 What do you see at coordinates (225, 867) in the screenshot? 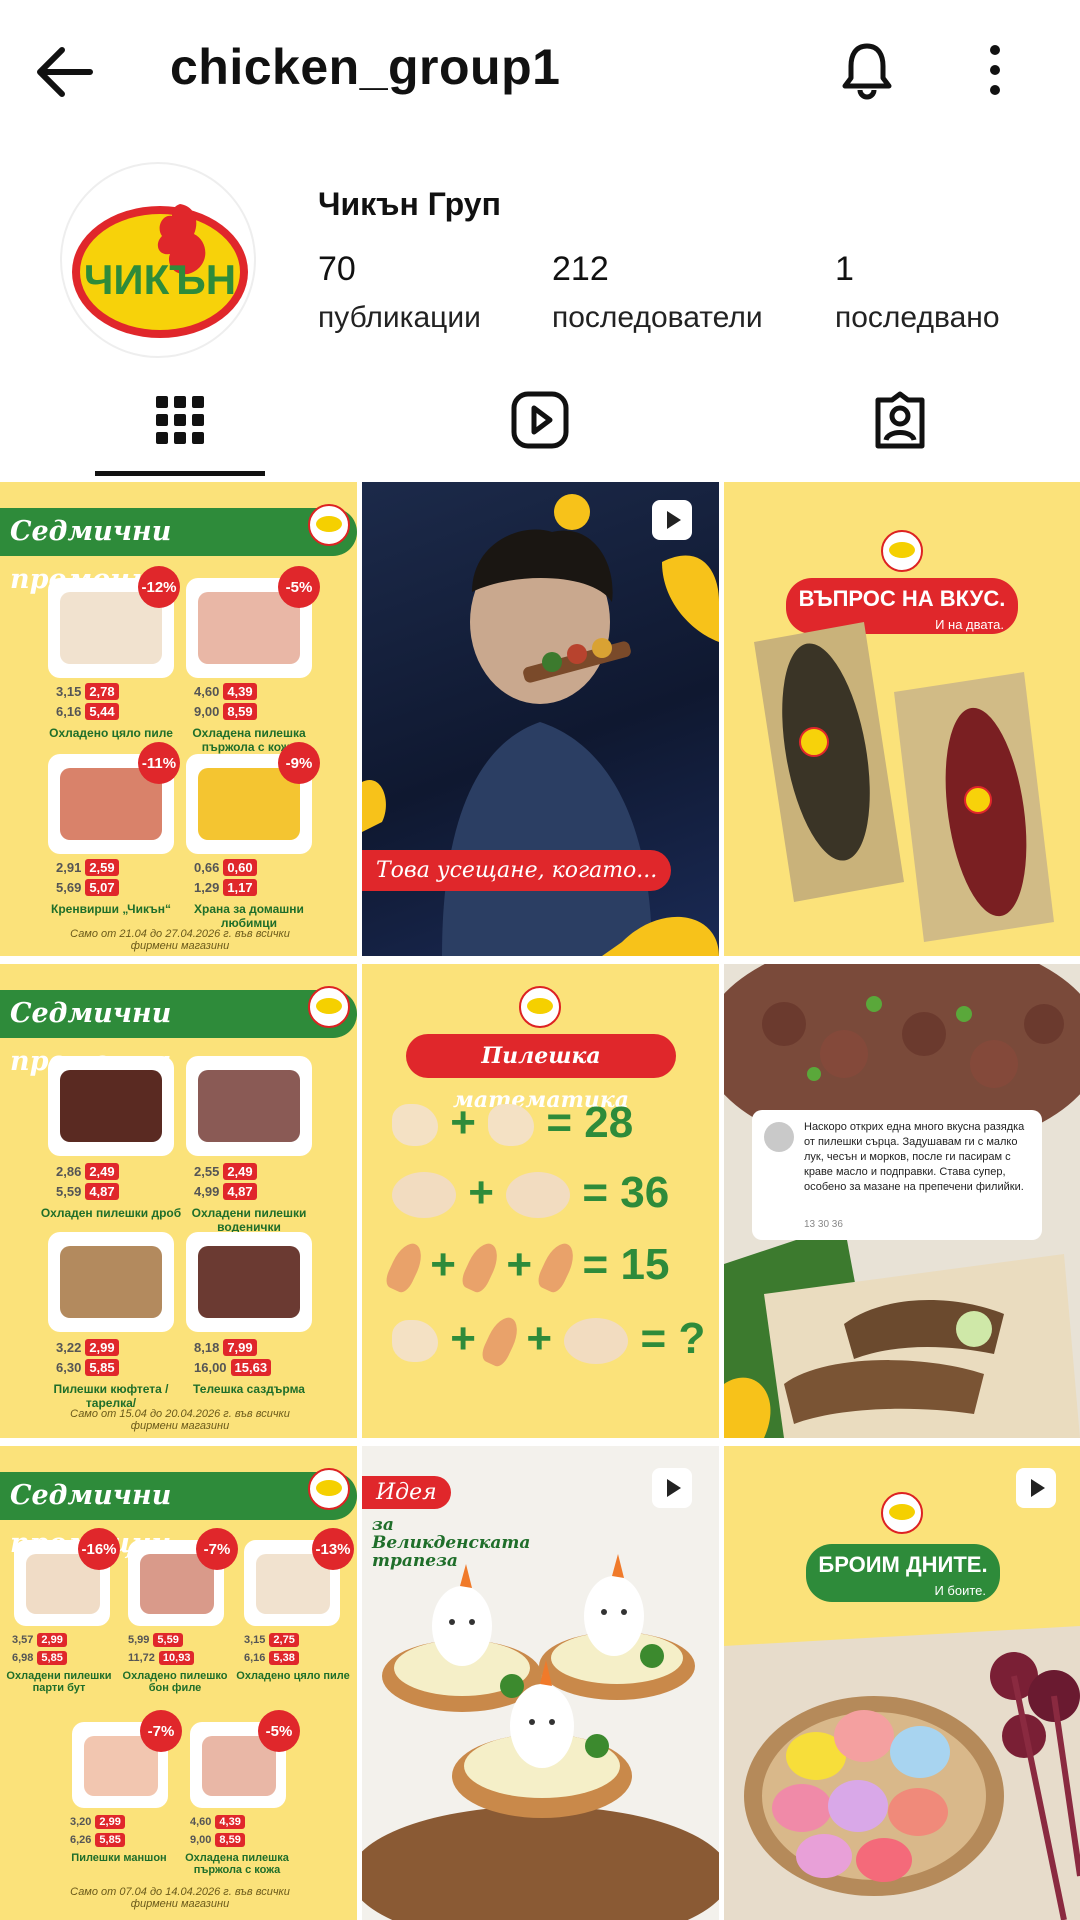
I see `price-row: 0,66 0,60` at bounding box center [225, 867].